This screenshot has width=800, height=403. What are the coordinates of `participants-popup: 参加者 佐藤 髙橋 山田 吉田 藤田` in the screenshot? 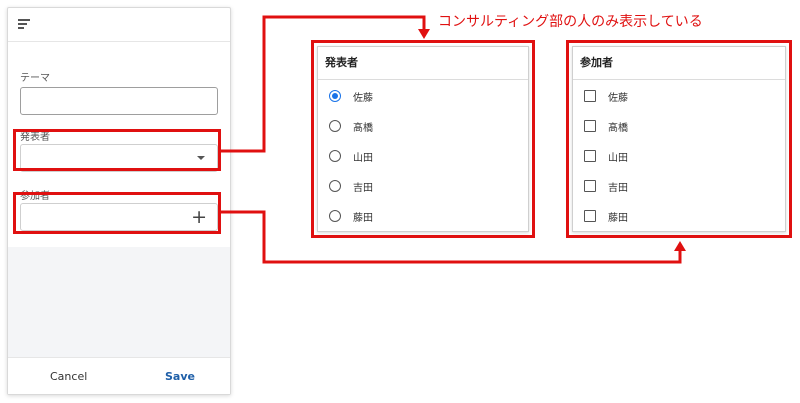 It's located at (679, 139).